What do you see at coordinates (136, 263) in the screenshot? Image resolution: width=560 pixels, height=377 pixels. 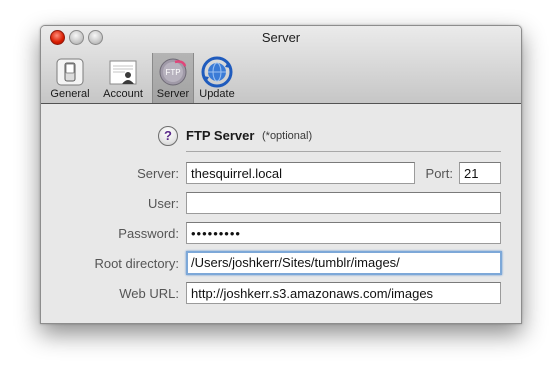 I see `root-directory-label: Root directory:` at bounding box center [136, 263].